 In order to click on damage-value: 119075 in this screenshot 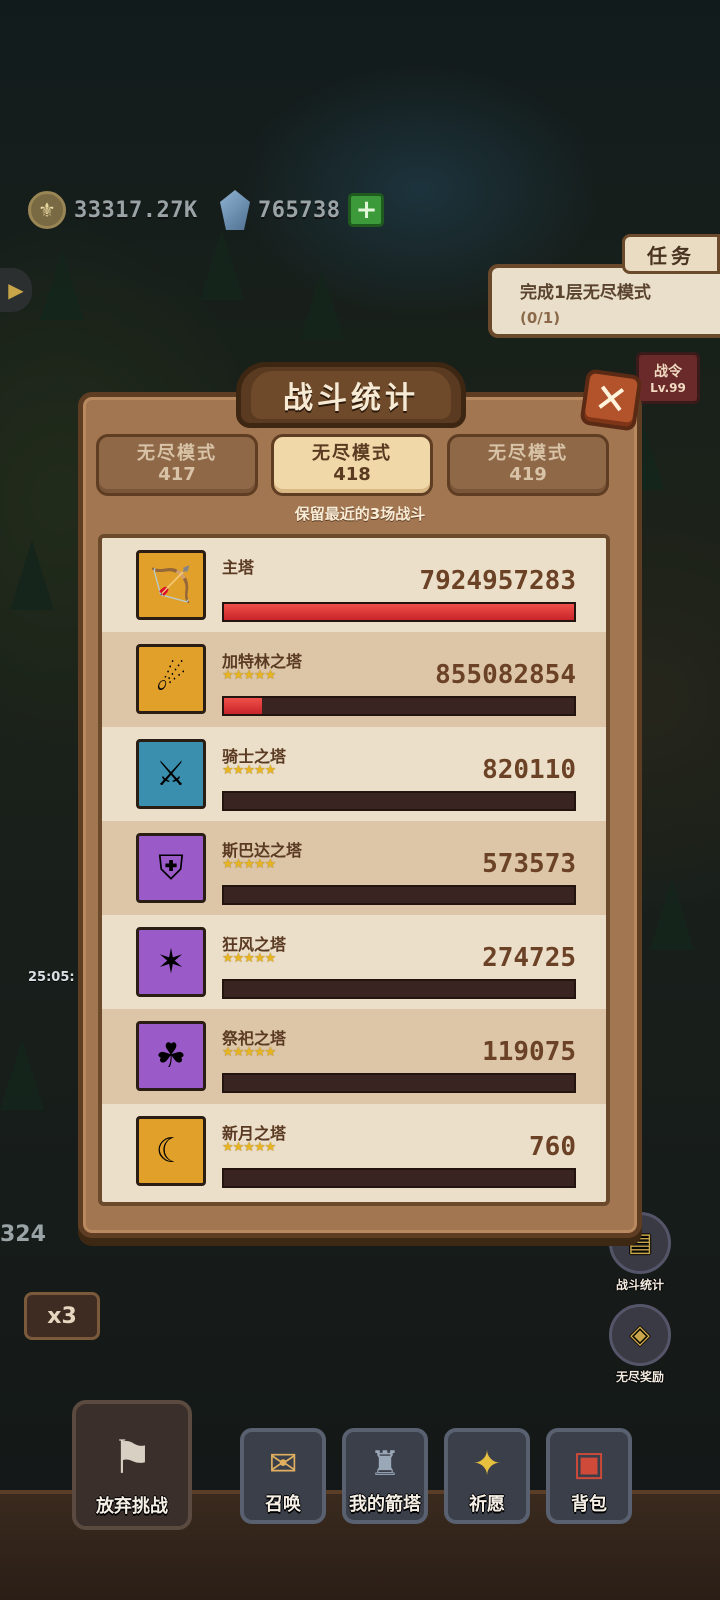, I will do `click(529, 1052)`.